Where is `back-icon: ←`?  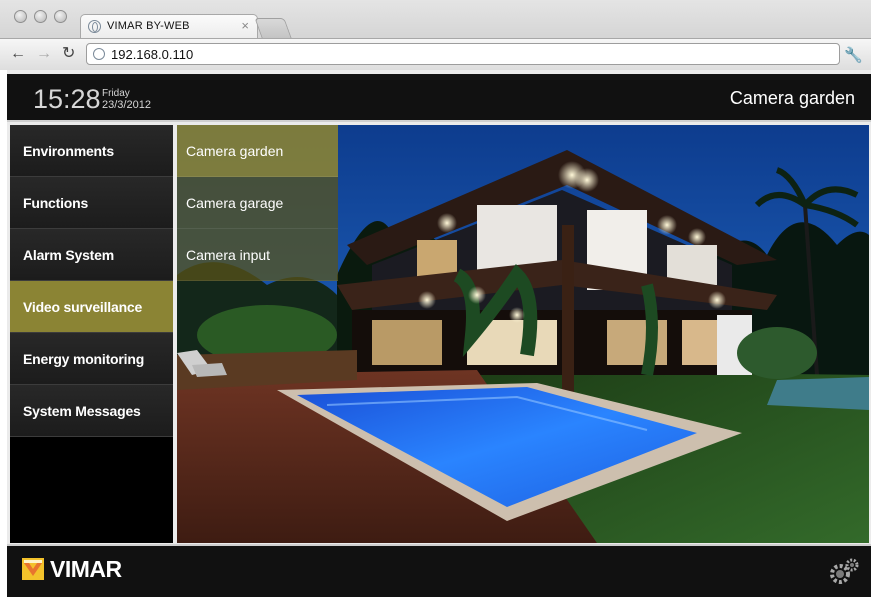 back-icon: ← is located at coordinates (18, 54).